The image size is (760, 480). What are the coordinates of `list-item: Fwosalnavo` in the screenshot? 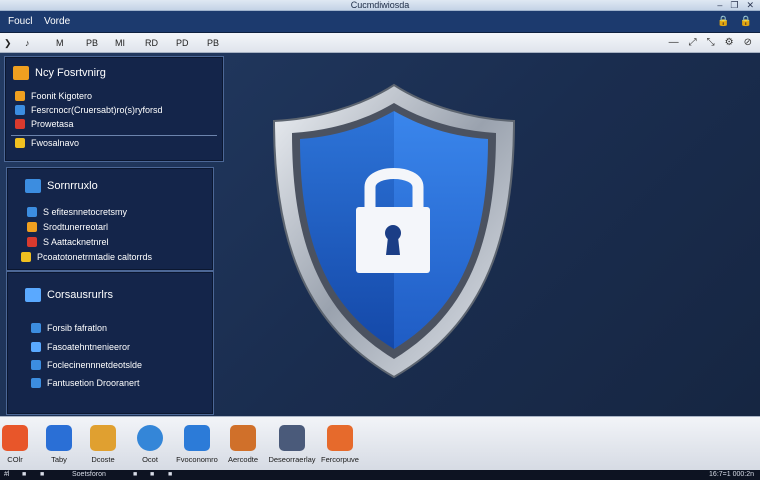 It's located at (114, 143).